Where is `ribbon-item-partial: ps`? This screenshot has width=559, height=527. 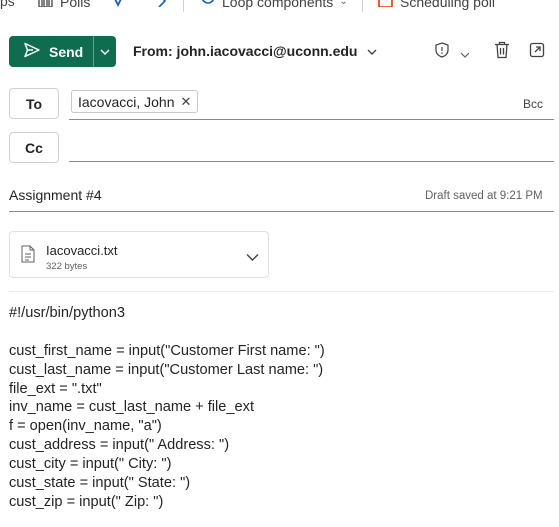 ribbon-item-partial: ps is located at coordinates (7, 4).